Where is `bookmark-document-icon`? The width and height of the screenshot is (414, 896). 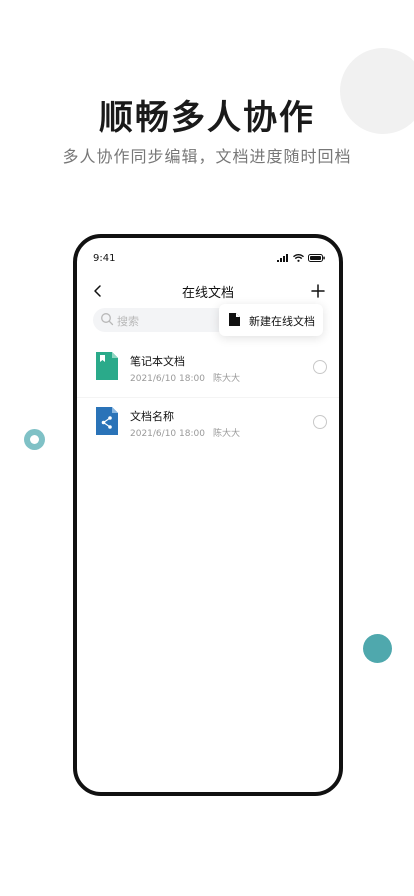
bookmark-document-icon is located at coordinates (107, 366).